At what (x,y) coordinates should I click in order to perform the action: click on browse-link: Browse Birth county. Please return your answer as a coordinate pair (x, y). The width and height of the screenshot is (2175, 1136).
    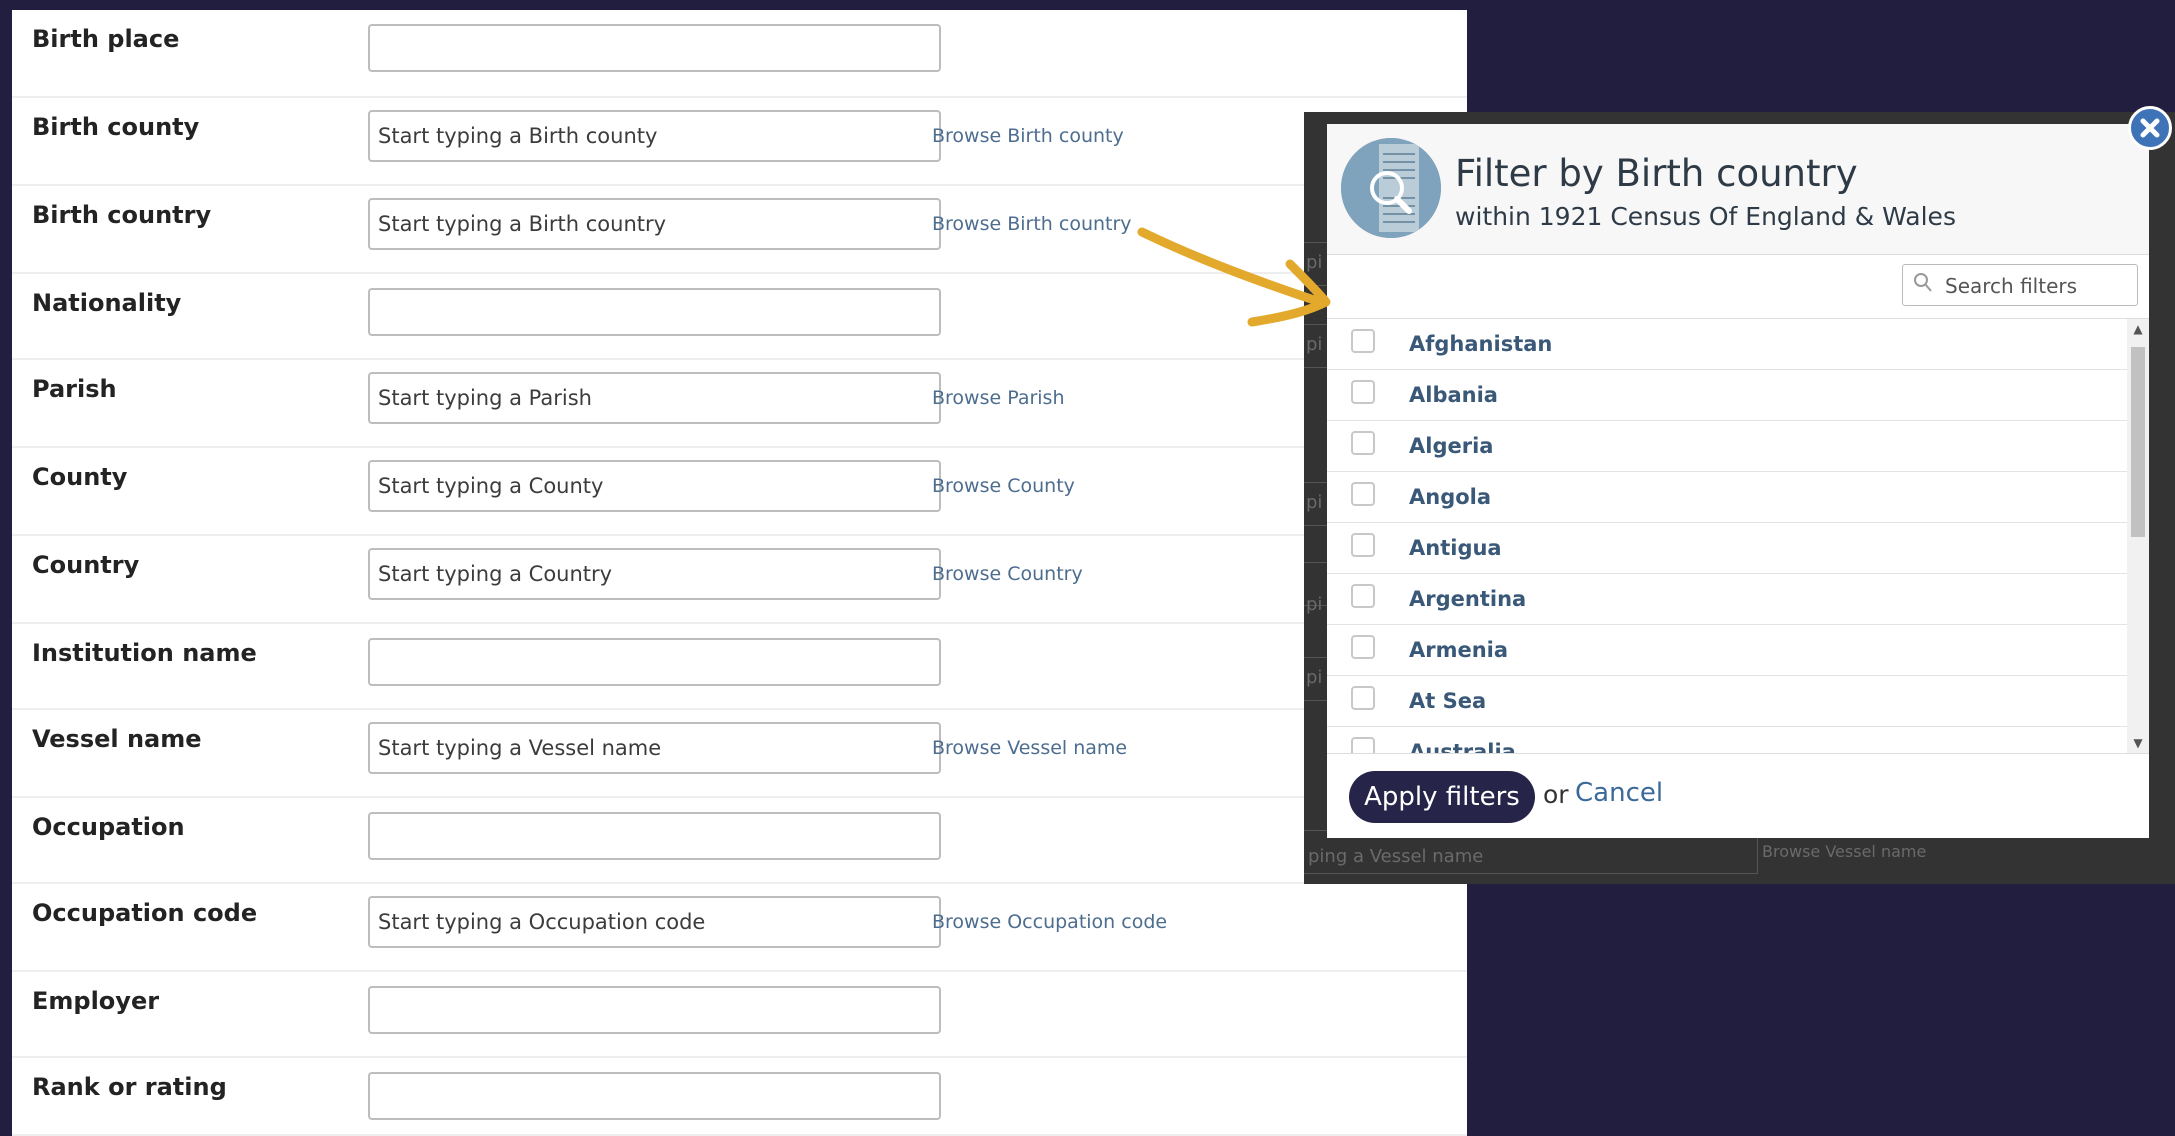
    Looking at the image, I should click on (1028, 136).